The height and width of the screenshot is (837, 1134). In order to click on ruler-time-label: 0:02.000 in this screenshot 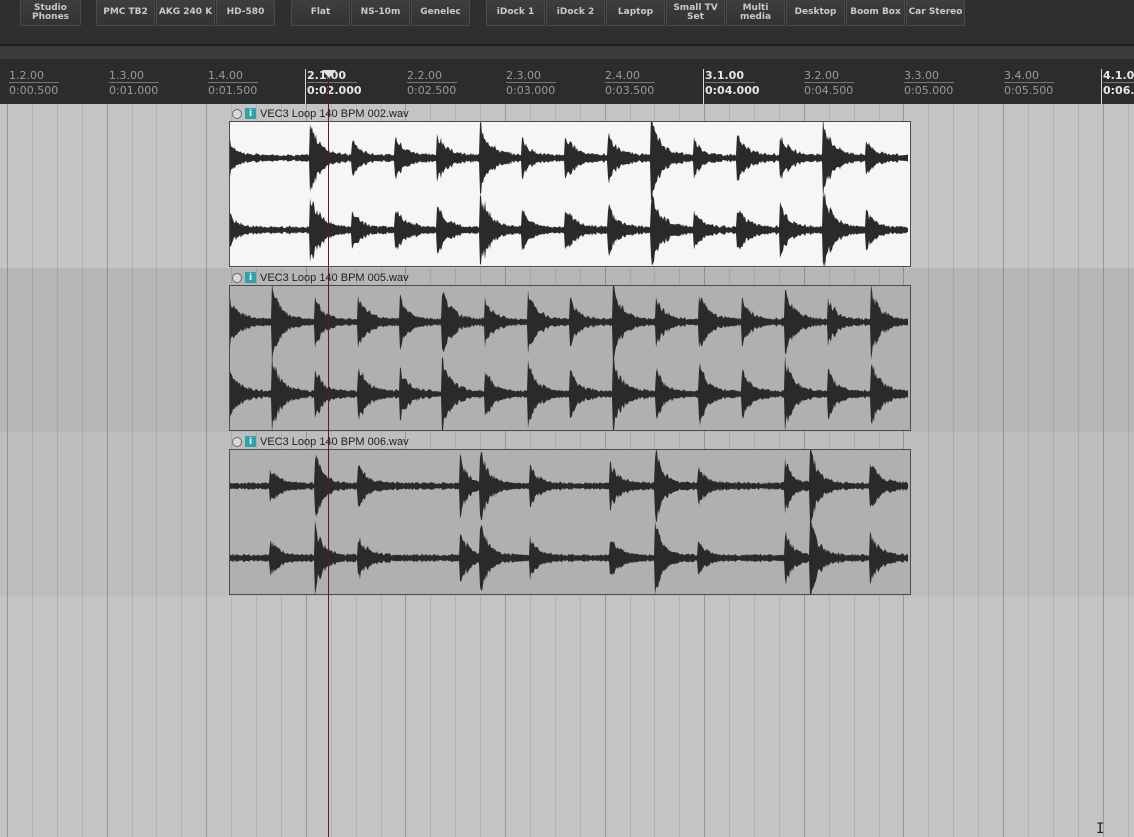, I will do `click(334, 90)`.